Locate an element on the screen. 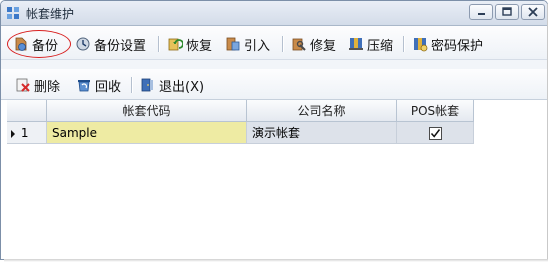 The width and height of the screenshot is (548, 265). close-icon is located at coordinates (533, 12).